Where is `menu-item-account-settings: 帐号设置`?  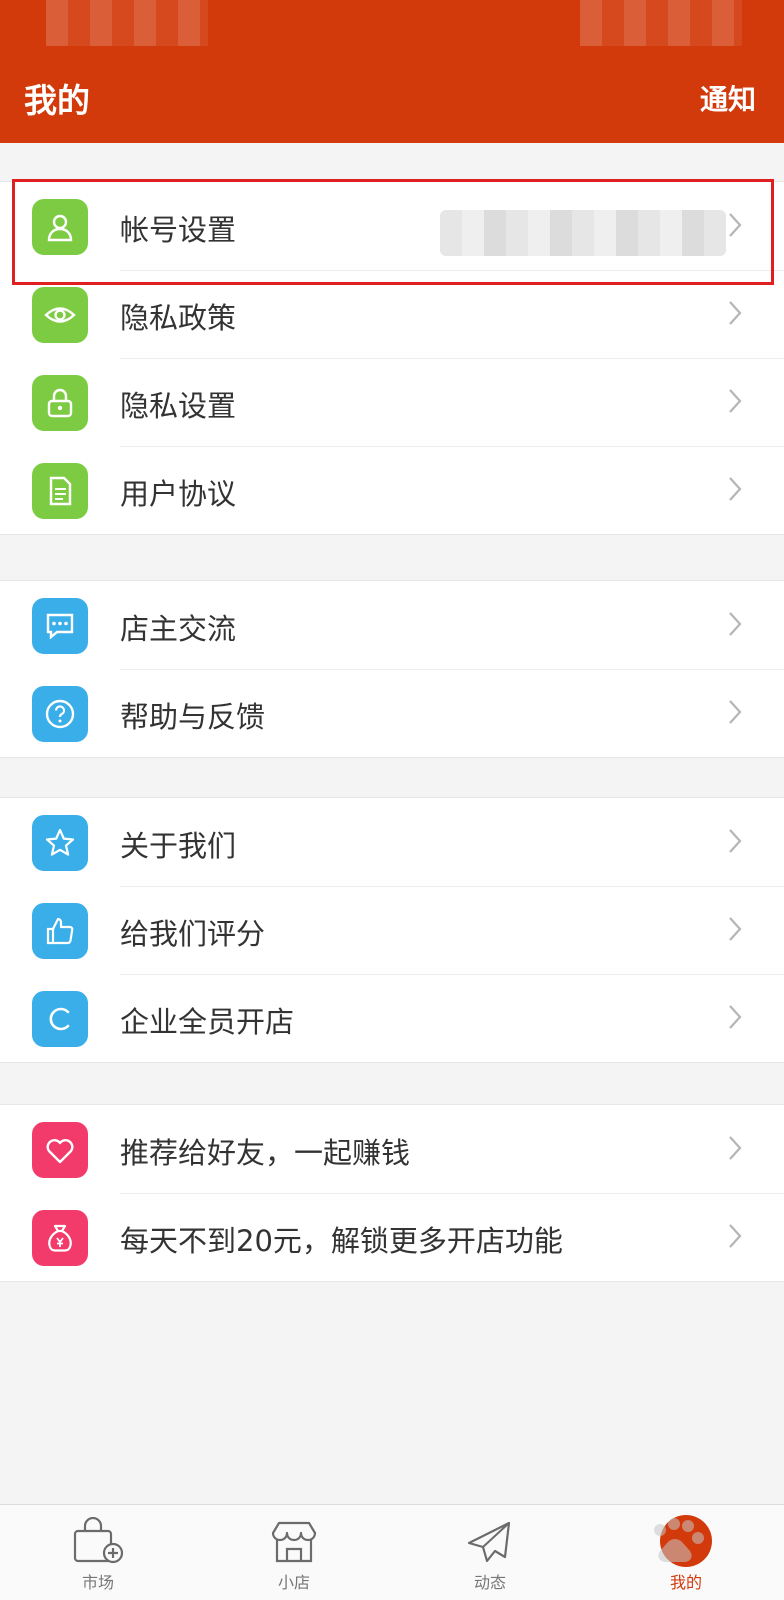
menu-item-account-settings: 帐号设置 is located at coordinates (392, 226).